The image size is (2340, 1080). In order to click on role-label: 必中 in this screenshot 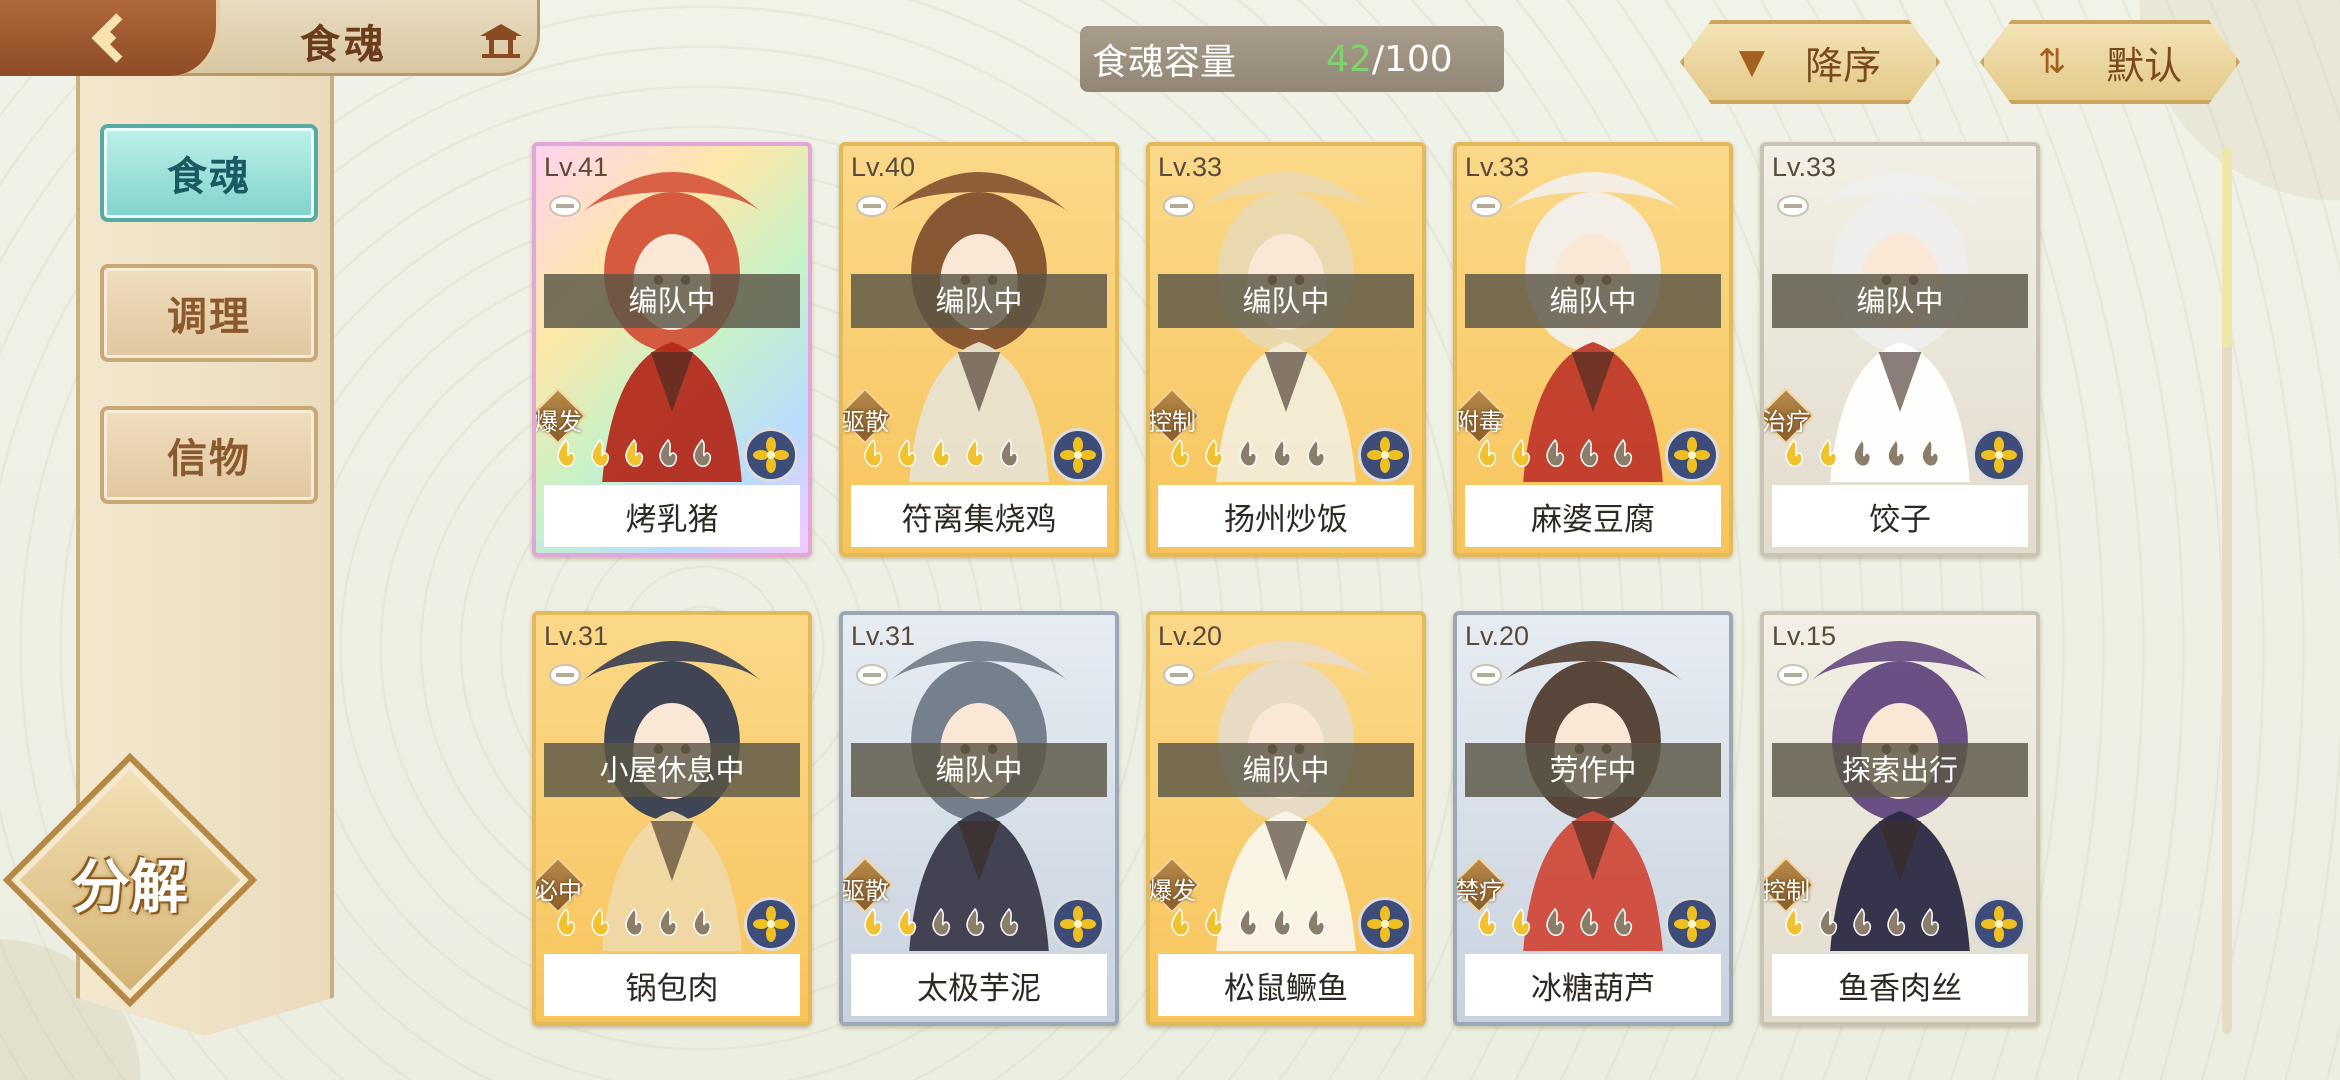, I will do `click(558, 891)`.